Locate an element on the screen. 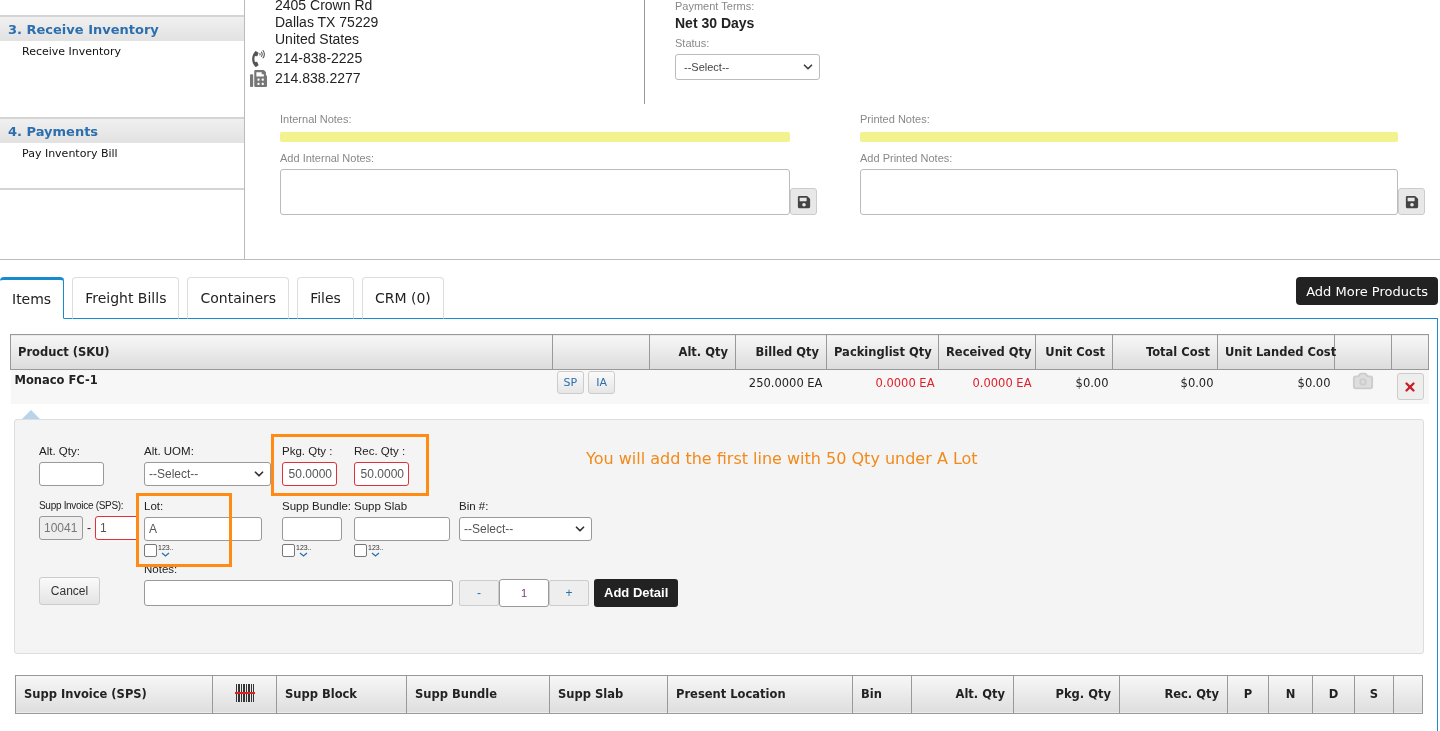  tab: Containers is located at coordinates (238, 298).